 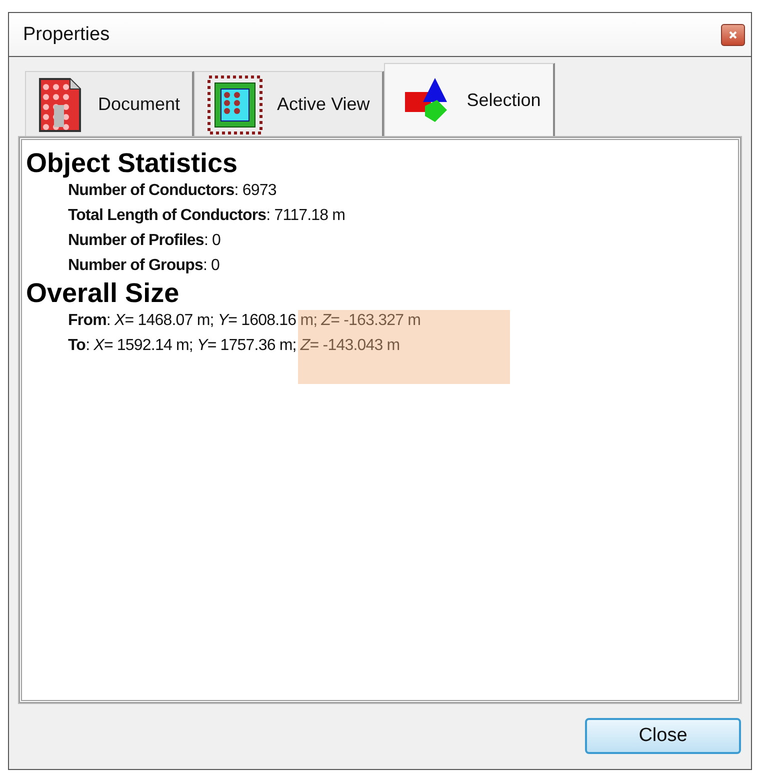 What do you see at coordinates (289, 104) in the screenshot?
I see `tab: Active View` at bounding box center [289, 104].